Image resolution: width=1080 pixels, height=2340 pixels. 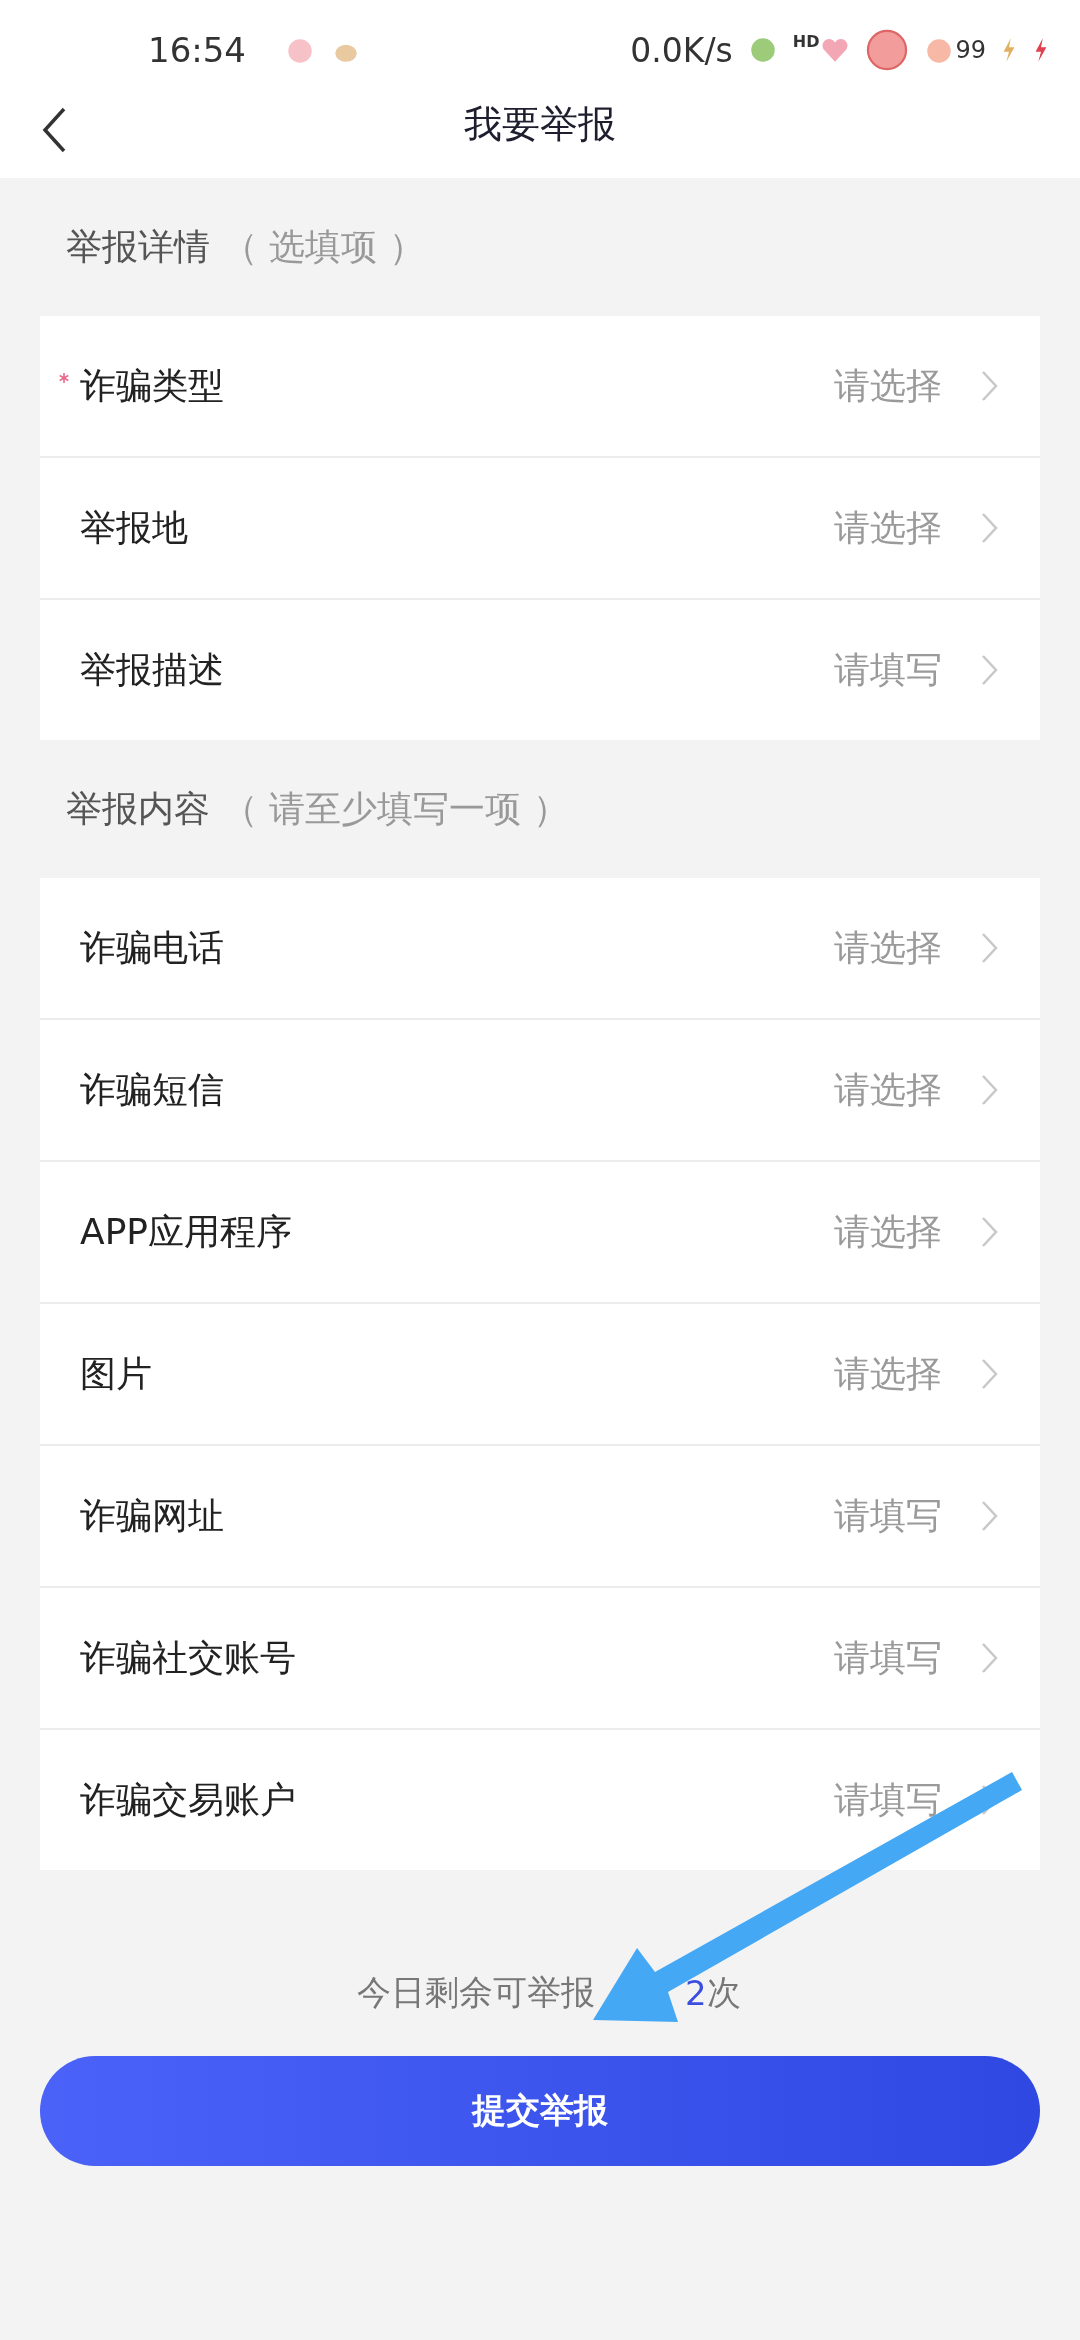 I want to click on section-hint: （ 选填项 ）, so click(x=323, y=246).